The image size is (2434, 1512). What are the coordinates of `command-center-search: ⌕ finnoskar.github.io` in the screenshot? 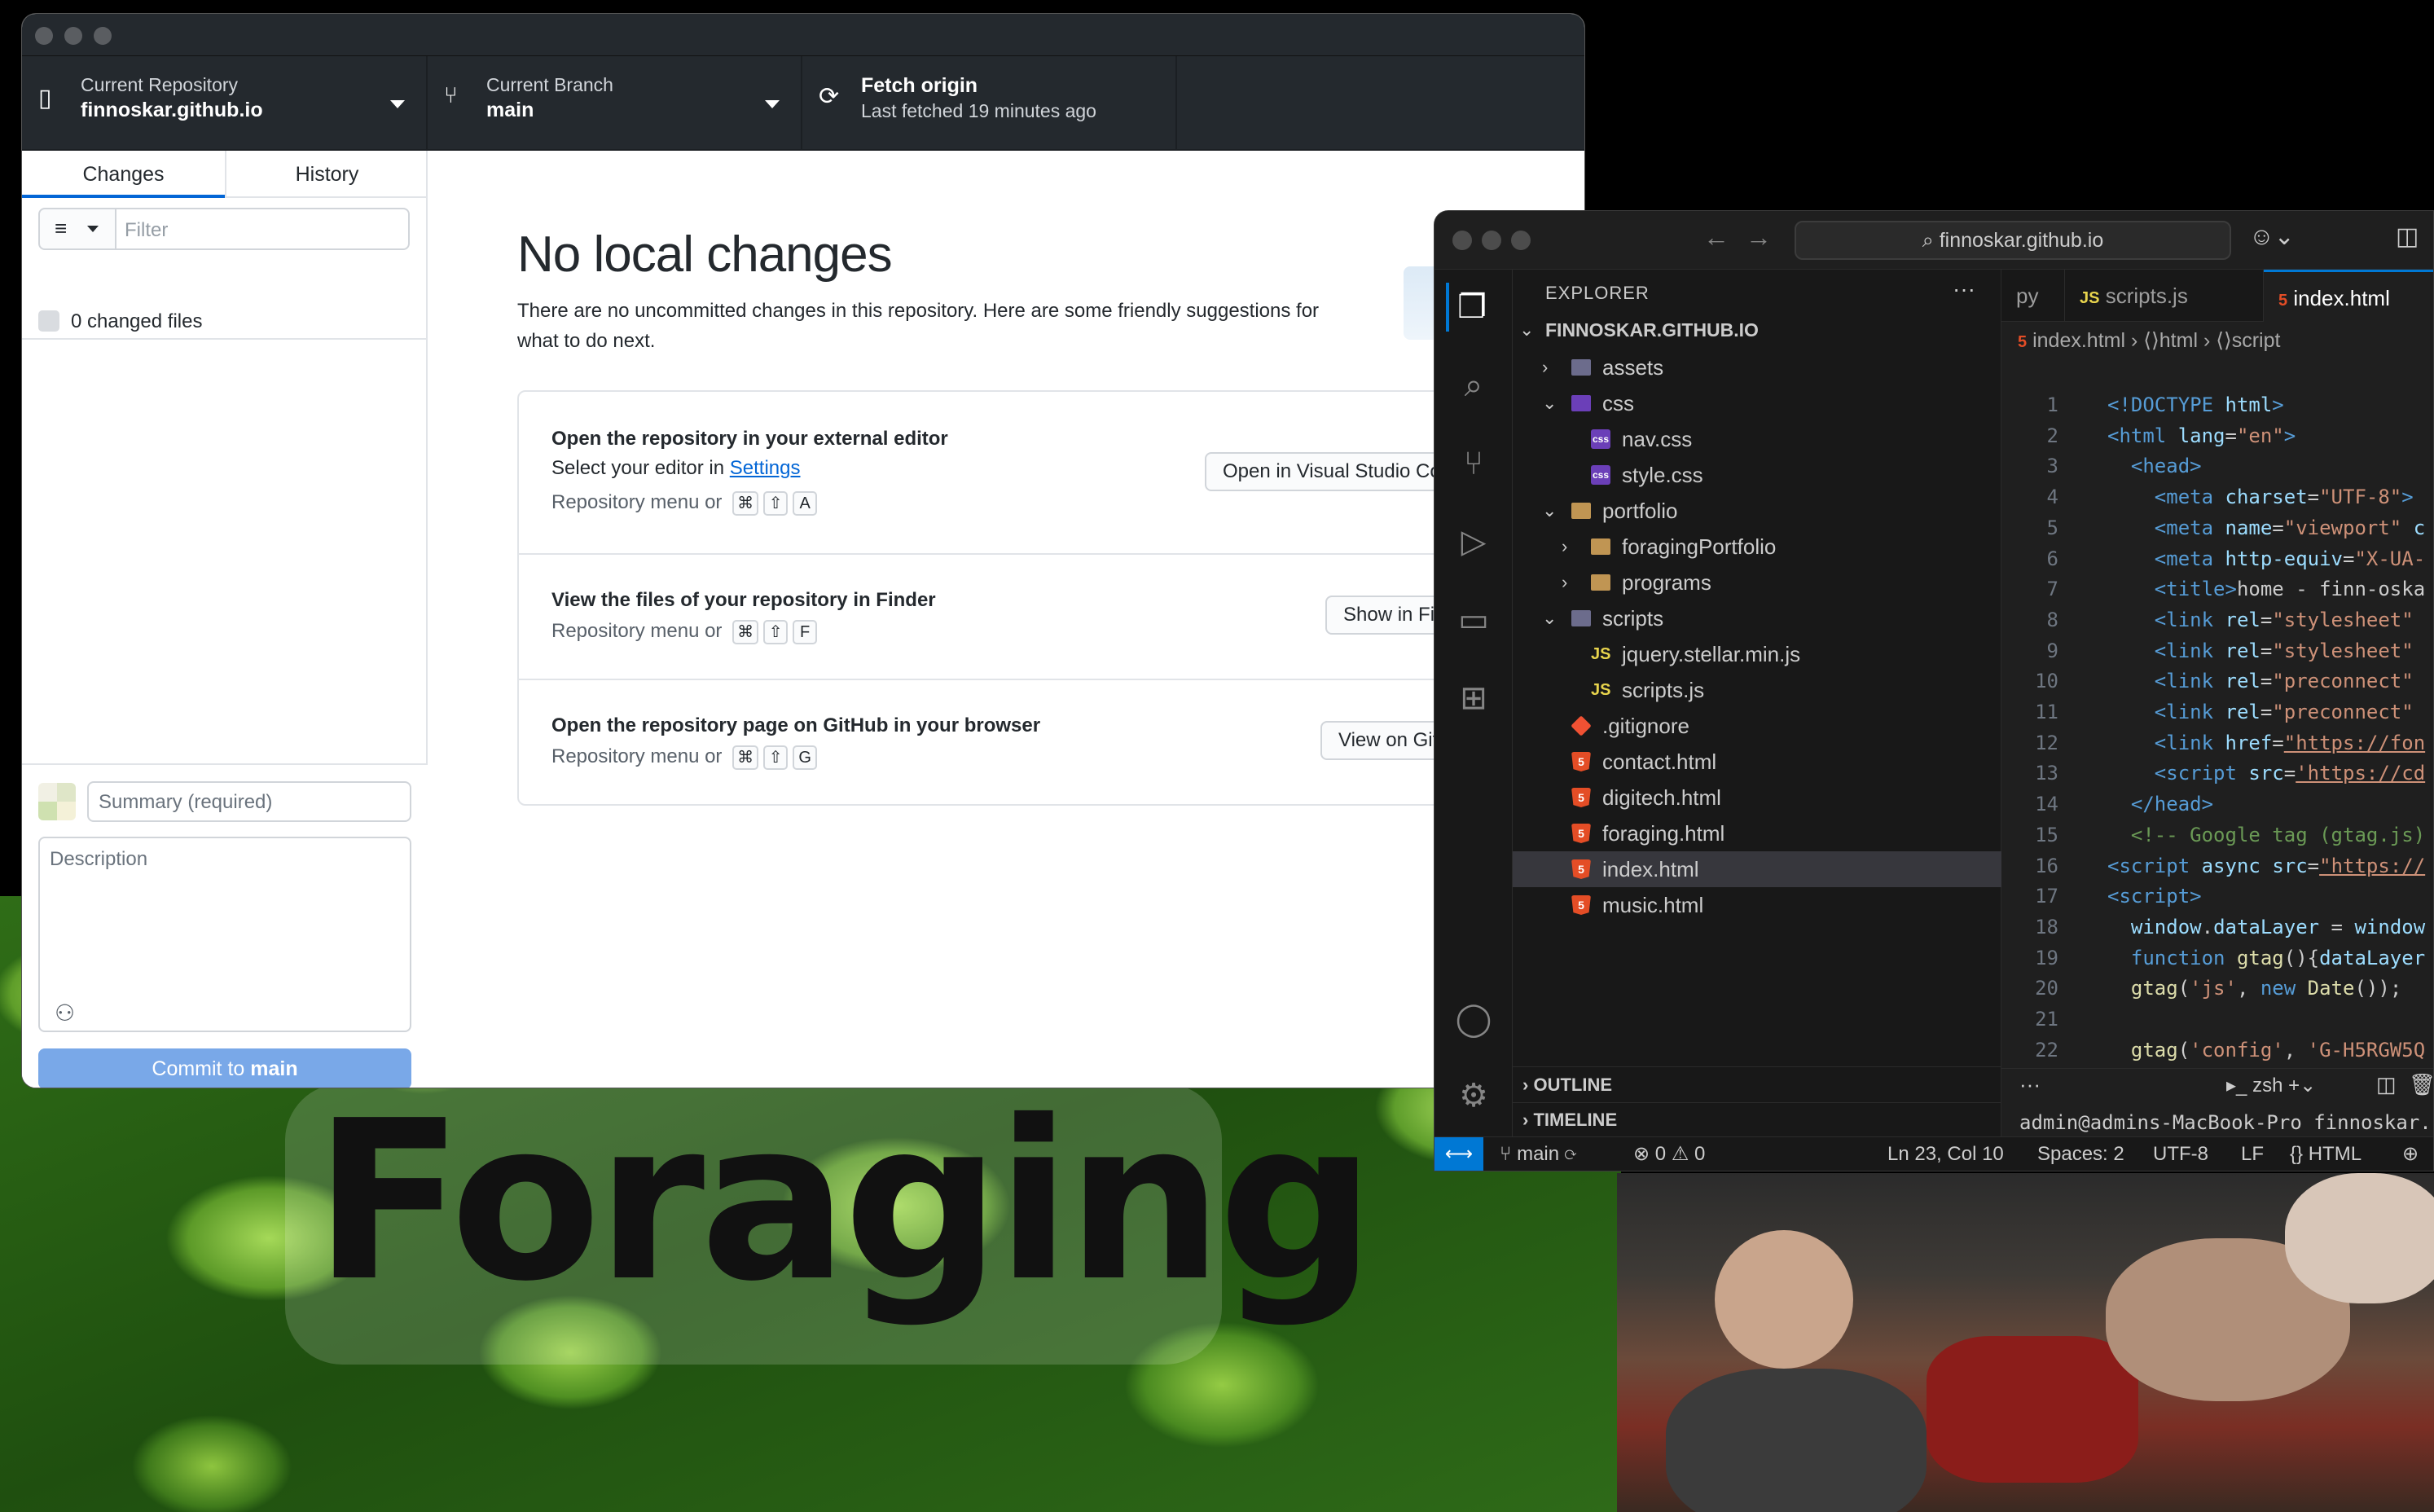 It's located at (2013, 240).